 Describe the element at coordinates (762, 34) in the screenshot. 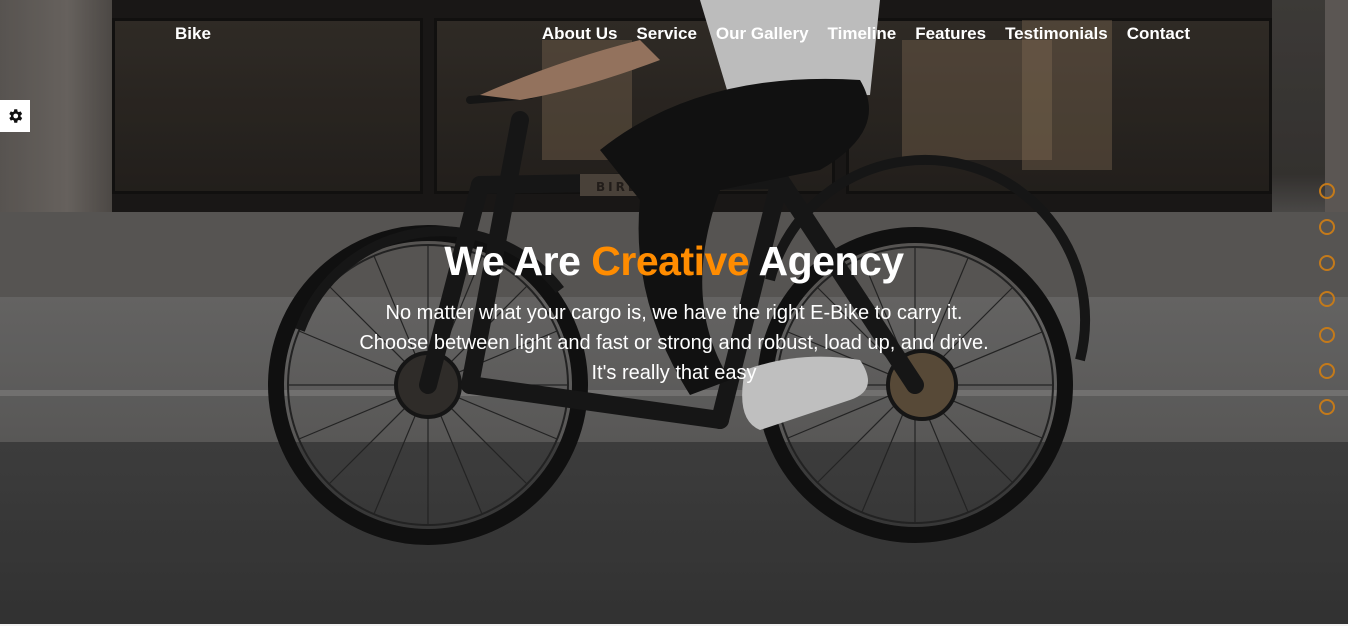

I see `nav-our-gallery: Our Gallery` at that location.